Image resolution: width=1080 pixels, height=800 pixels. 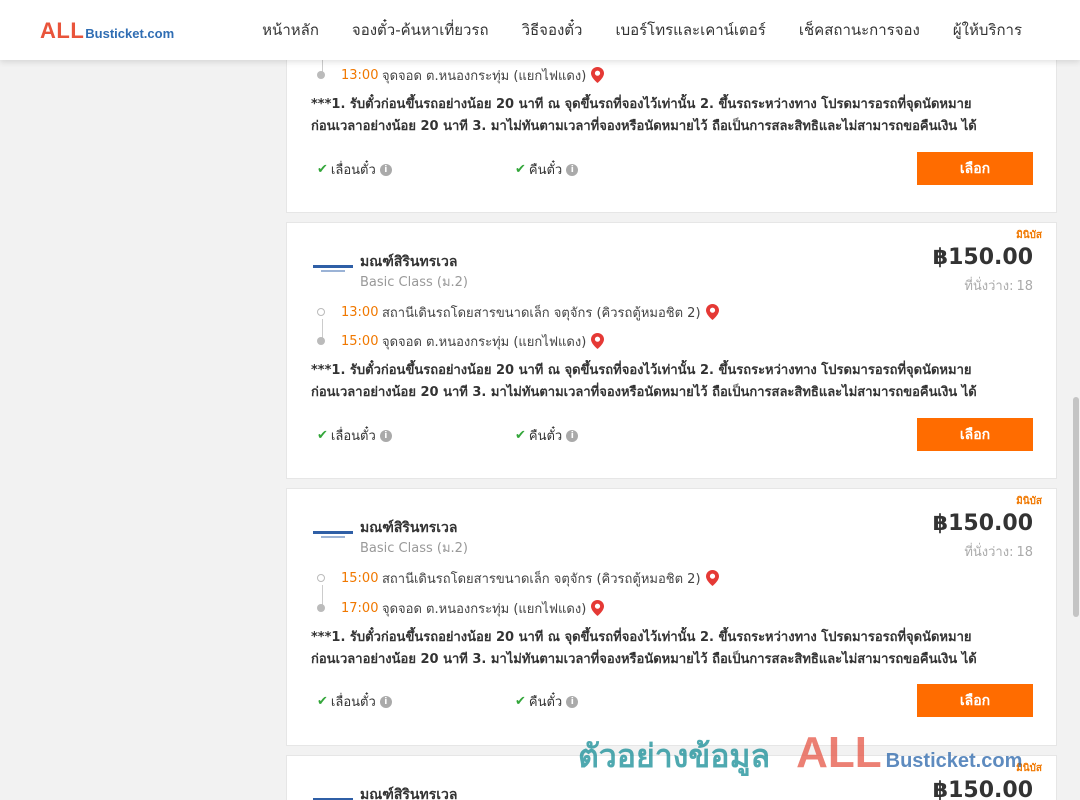 What do you see at coordinates (661, 341) in the screenshot?
I see `route-arrive: 15:00 จุดจอด ต.หนองกระทุ่ม (แยกไฟแดง)` at bounding box center [661, 341].